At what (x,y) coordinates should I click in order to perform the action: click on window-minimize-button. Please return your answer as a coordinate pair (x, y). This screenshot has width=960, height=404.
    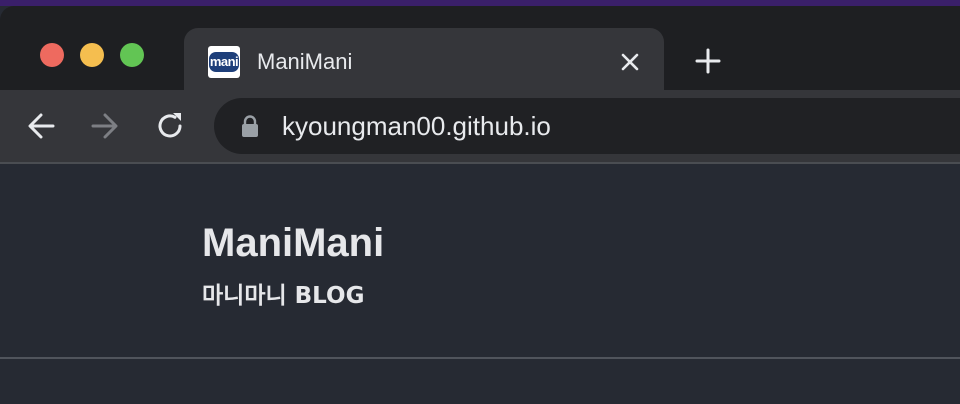
    Looking at the image, I should click on (92, 55).